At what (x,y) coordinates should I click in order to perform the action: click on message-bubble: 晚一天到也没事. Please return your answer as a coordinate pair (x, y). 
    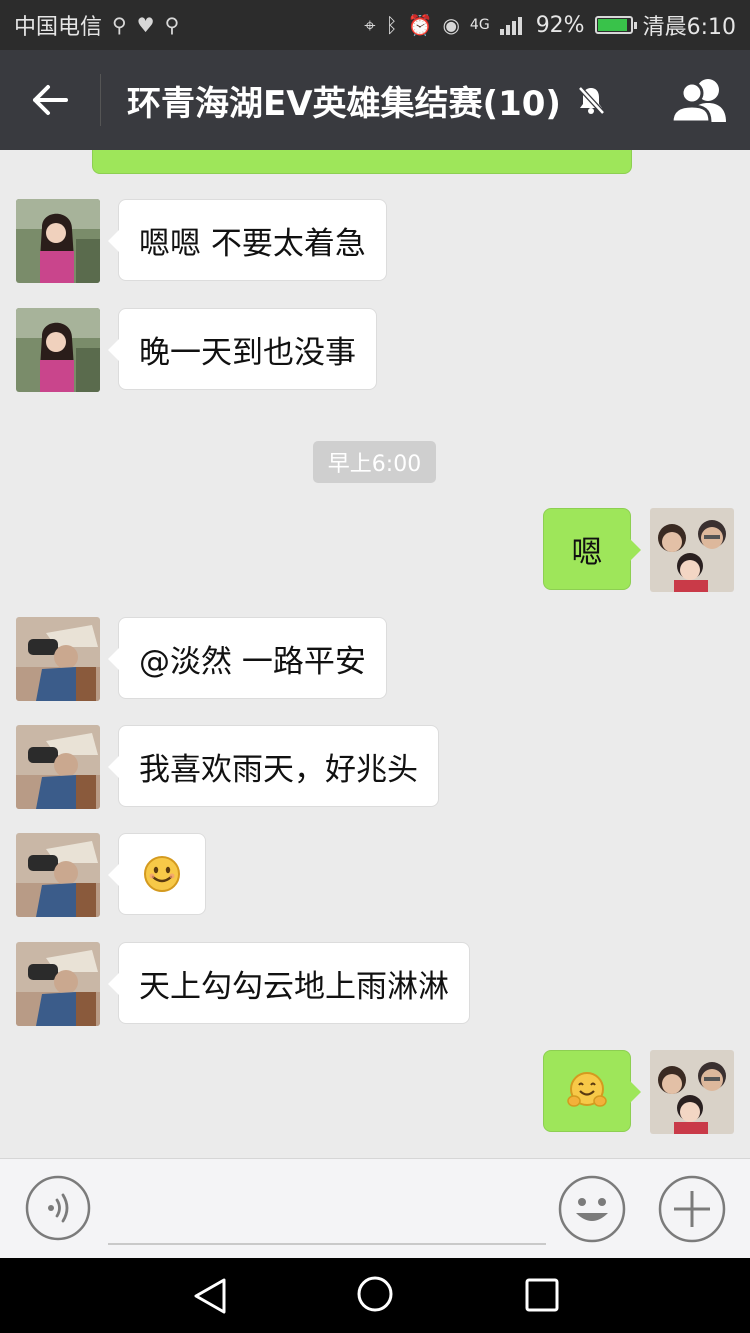
    Looking at the image, I should click on (242, 349).